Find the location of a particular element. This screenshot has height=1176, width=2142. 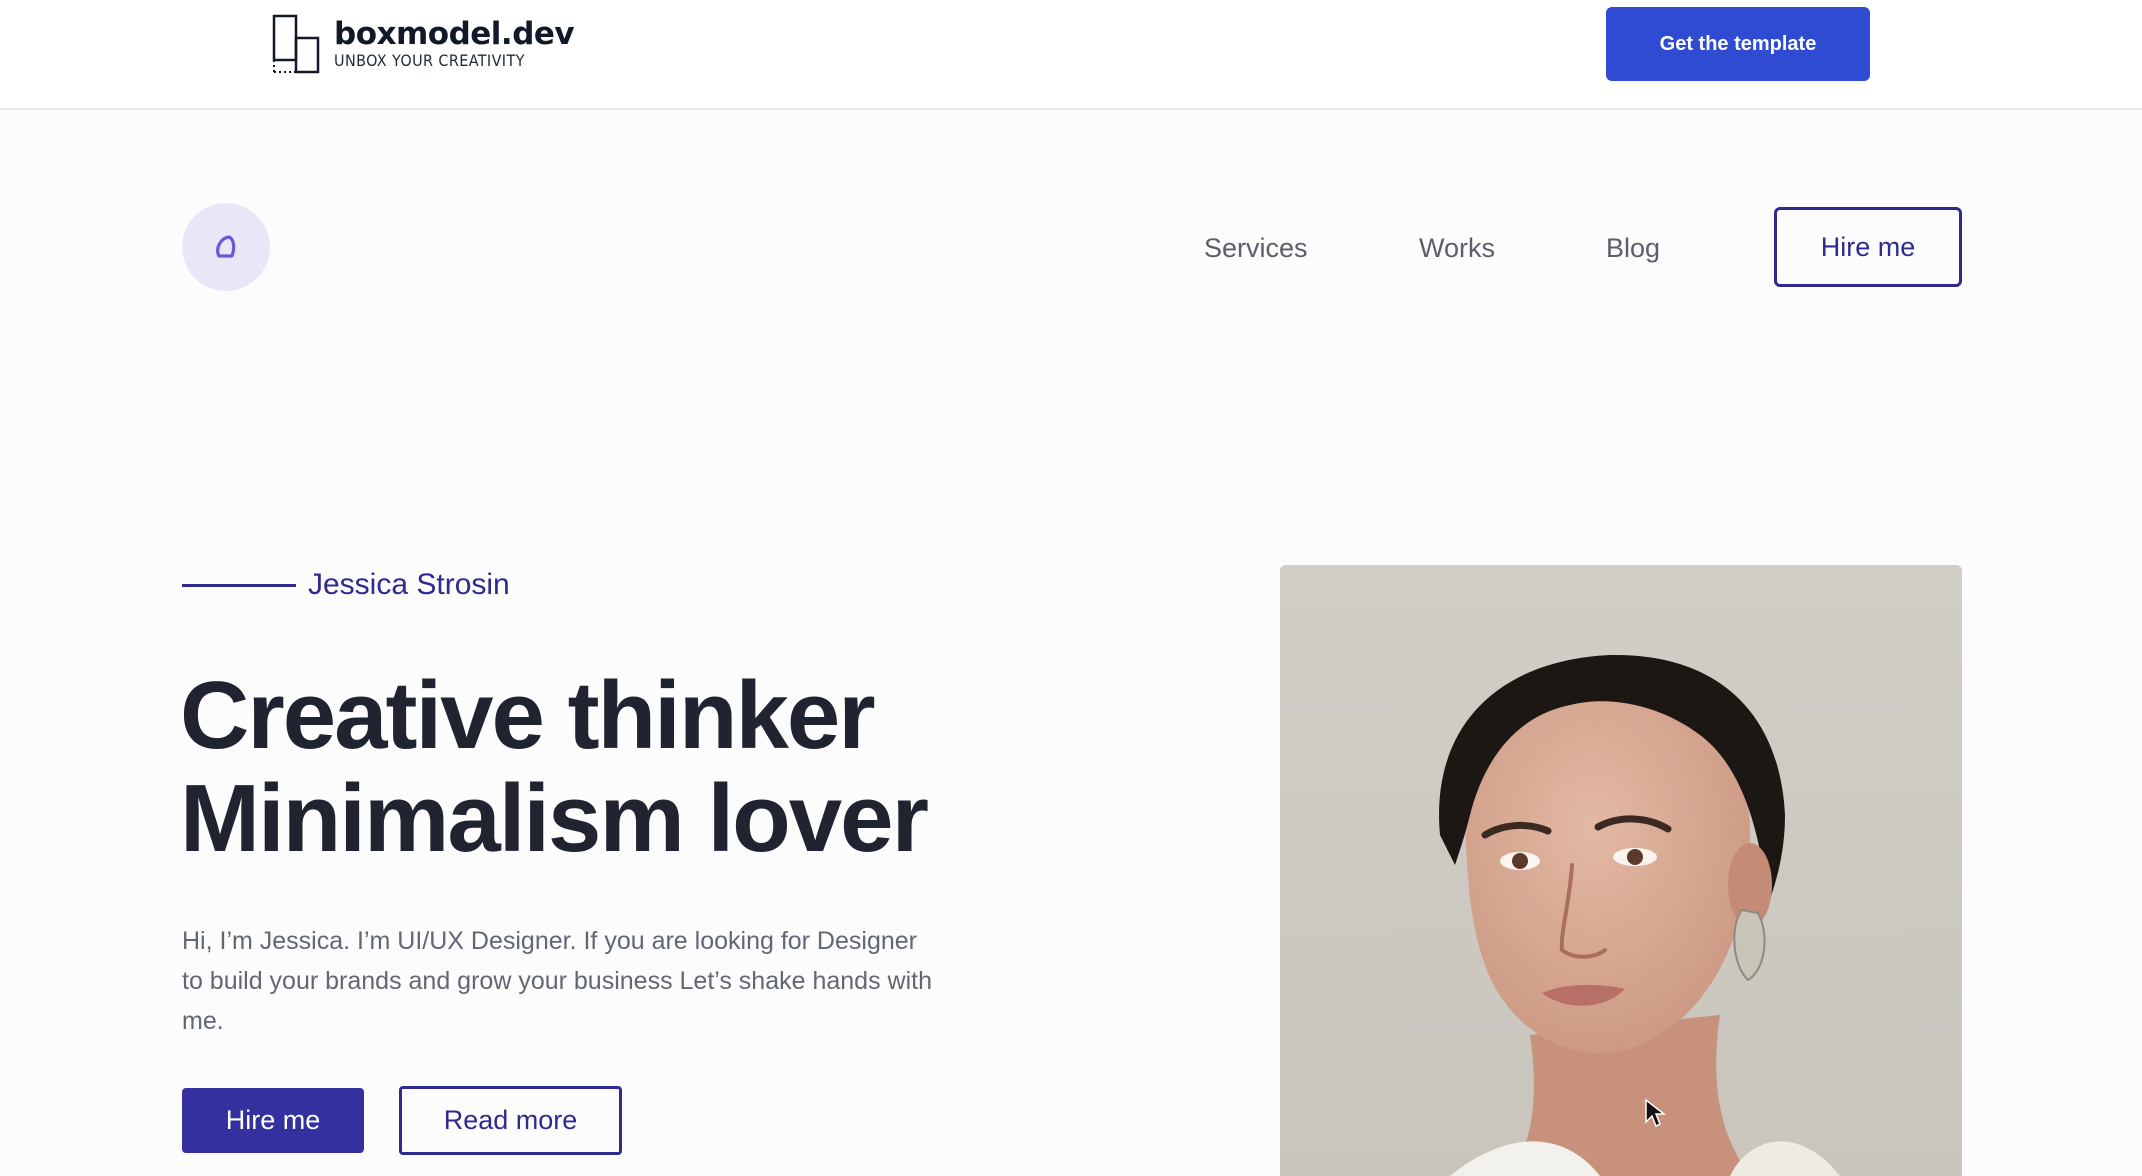

eyebrow-divider is located at coordinates (239, 585).